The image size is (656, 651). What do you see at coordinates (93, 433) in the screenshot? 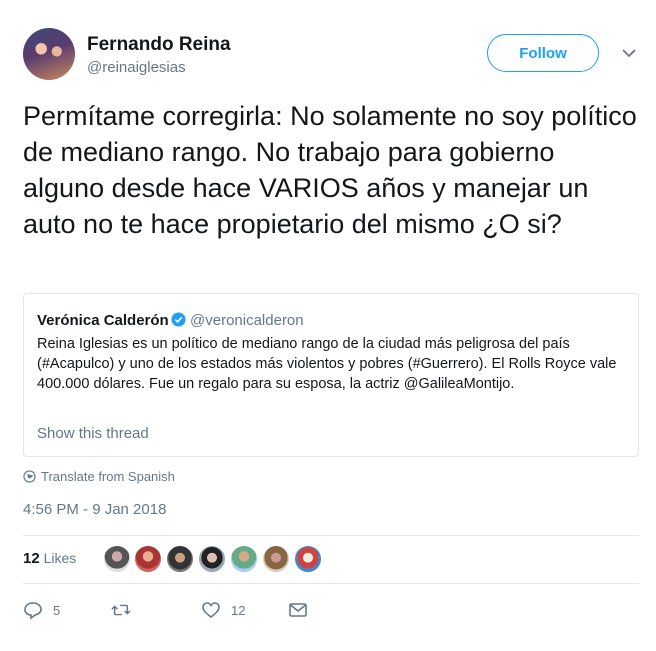
I see `show-thread-link: Show this thread` at bounding box center [93, 433].